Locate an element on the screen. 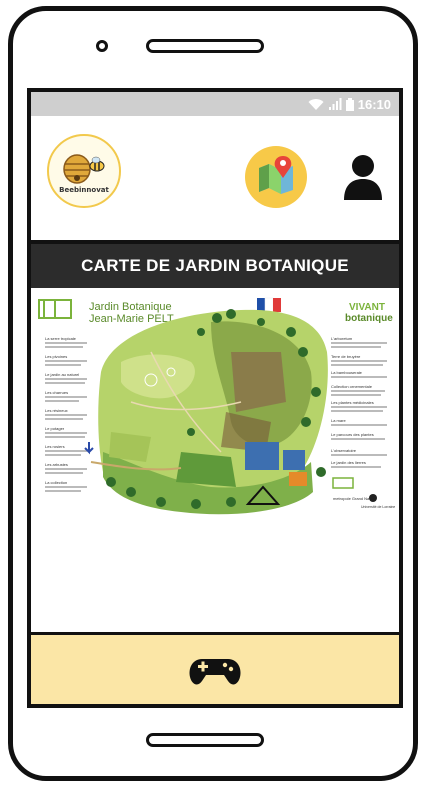 Image resolution: width=430 pixels, height=790 pixels. app-logo: Beebinnovat is located at coordinates (84, 171).